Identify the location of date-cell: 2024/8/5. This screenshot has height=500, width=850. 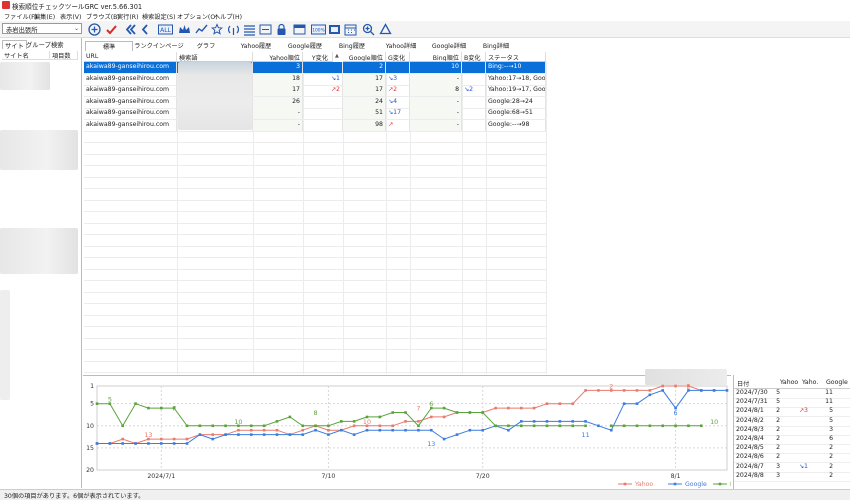
(750, 448).